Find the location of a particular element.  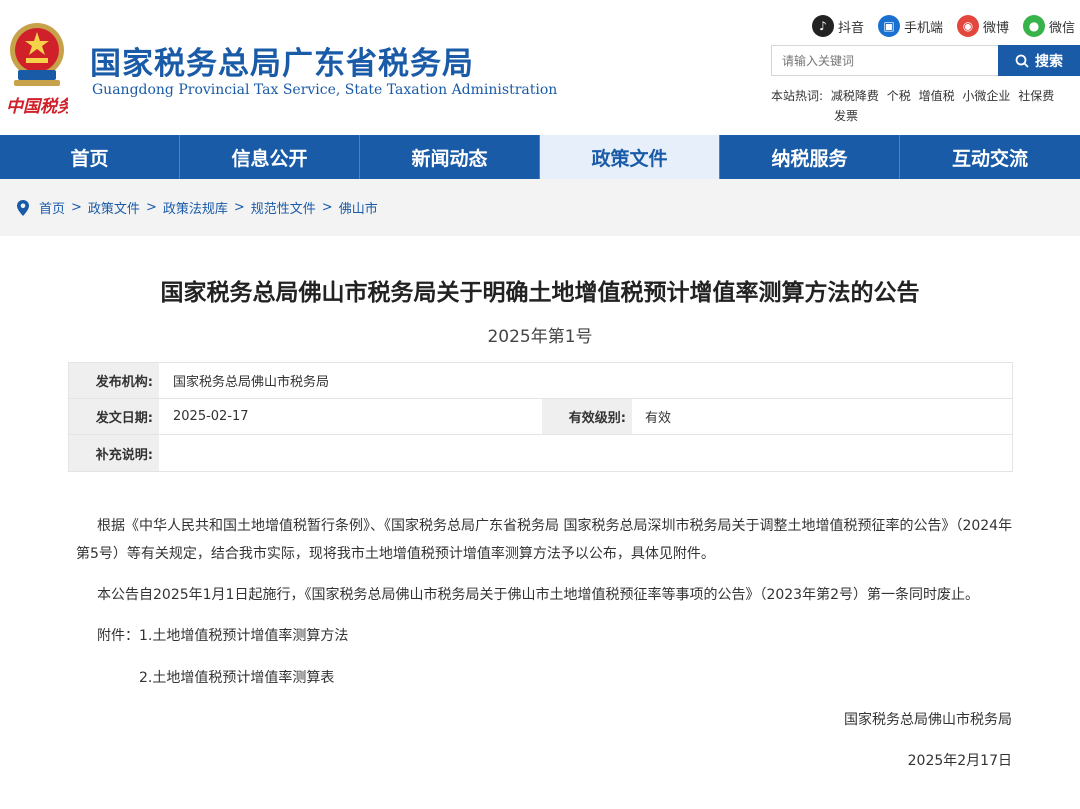

social-weibo: ◉ 微博 is located at coordinates (983, 26).